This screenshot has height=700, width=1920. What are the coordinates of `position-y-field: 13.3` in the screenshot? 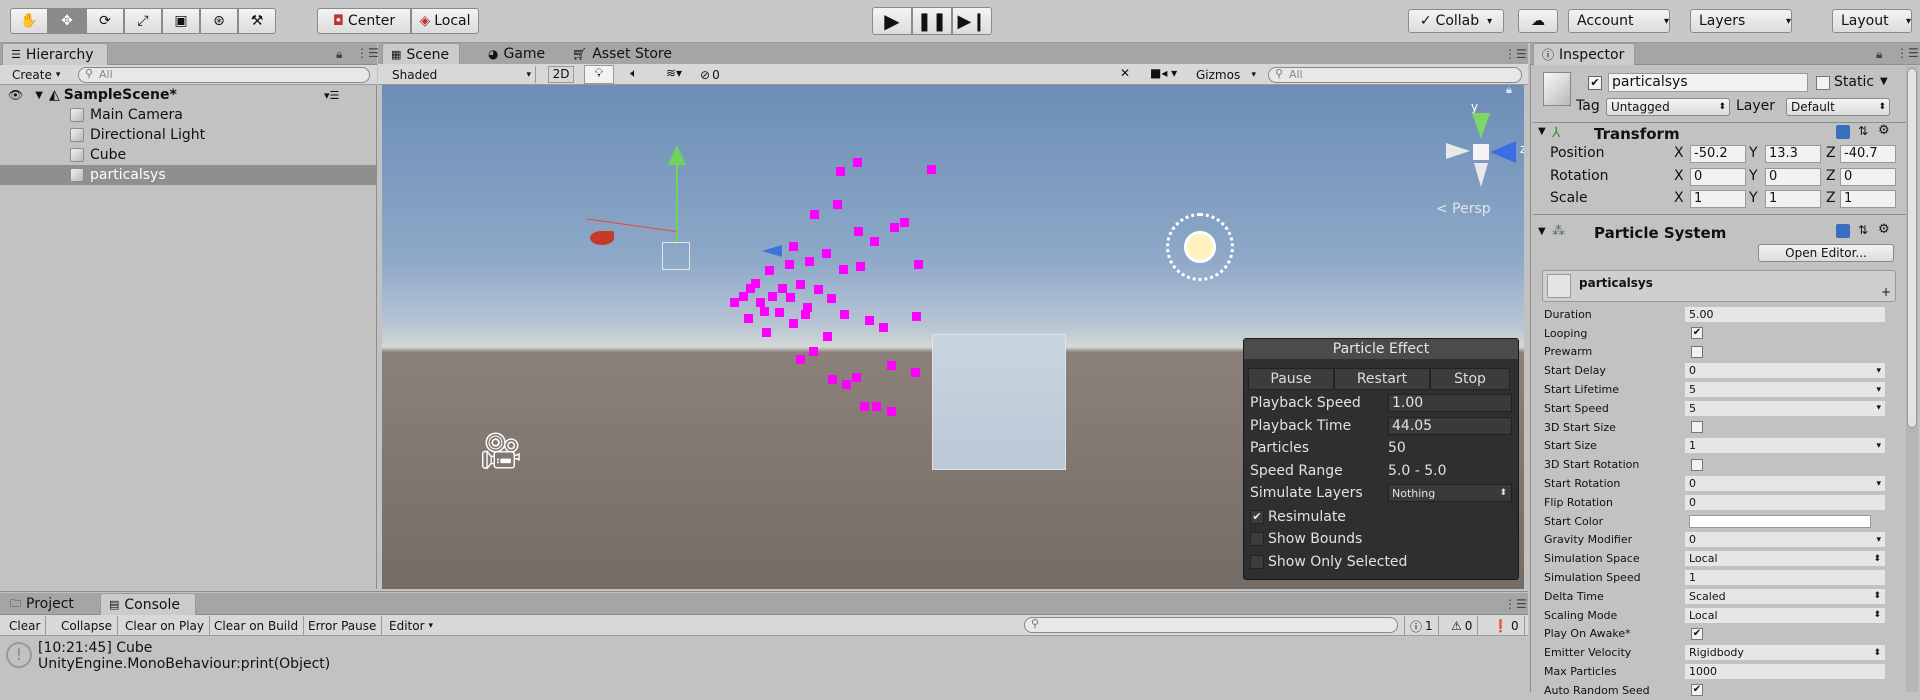 It's located at (1793, 154).